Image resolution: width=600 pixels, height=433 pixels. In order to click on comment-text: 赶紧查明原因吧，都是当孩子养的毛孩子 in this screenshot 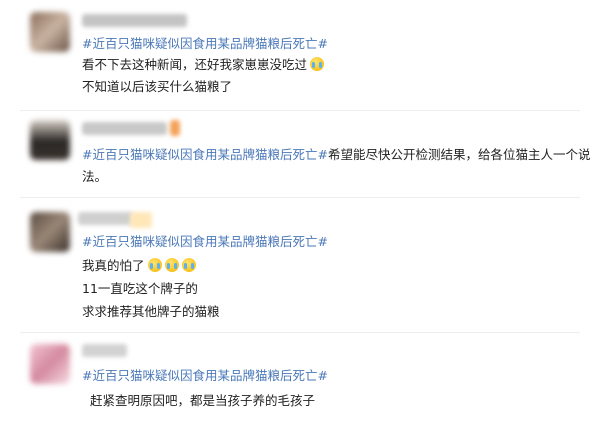, I will do `click(203, 400)`.